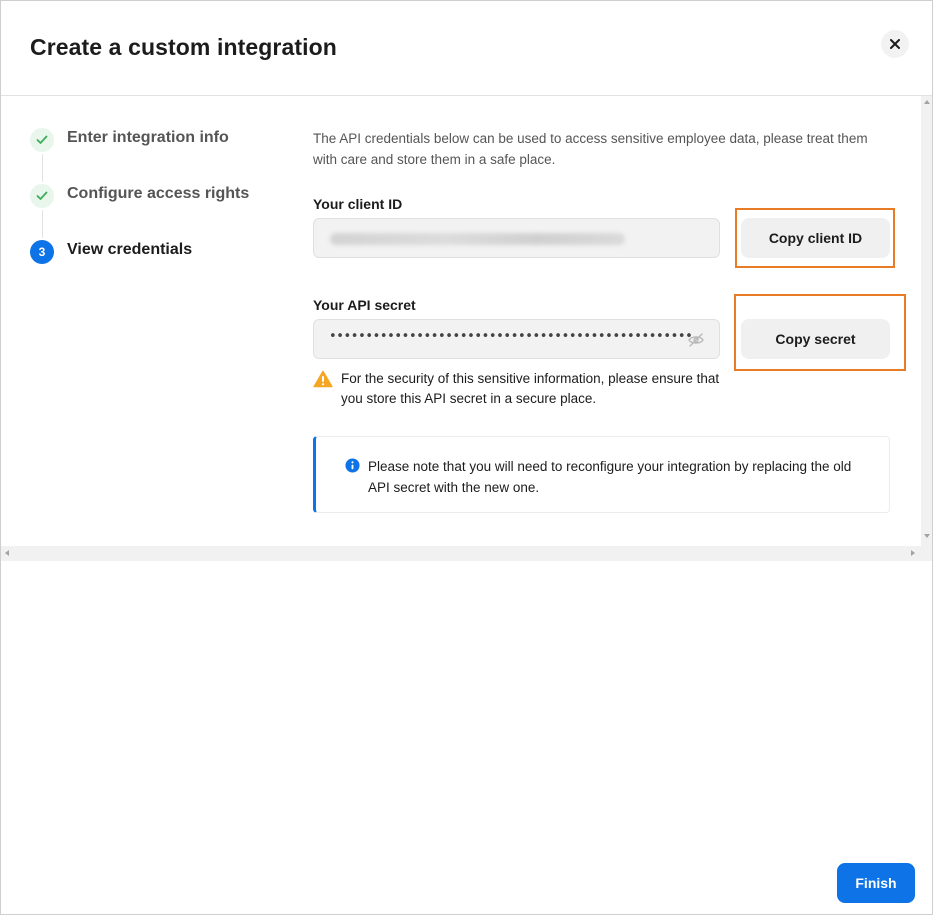 The width and height of the screenshot is (933, 915). What do you see at coordinates (466, 553) in the screenshot?
I see `horizontal-scrollbar` at bounding box center [466, 553].